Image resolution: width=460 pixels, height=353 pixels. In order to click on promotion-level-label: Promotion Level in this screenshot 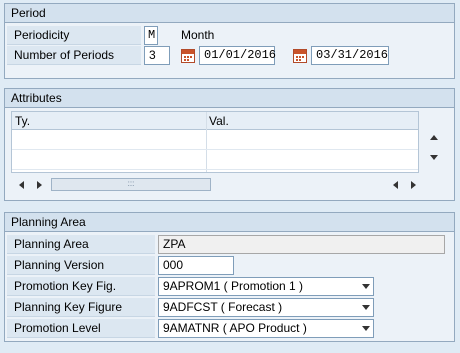, I will do `click(81, 328)`.